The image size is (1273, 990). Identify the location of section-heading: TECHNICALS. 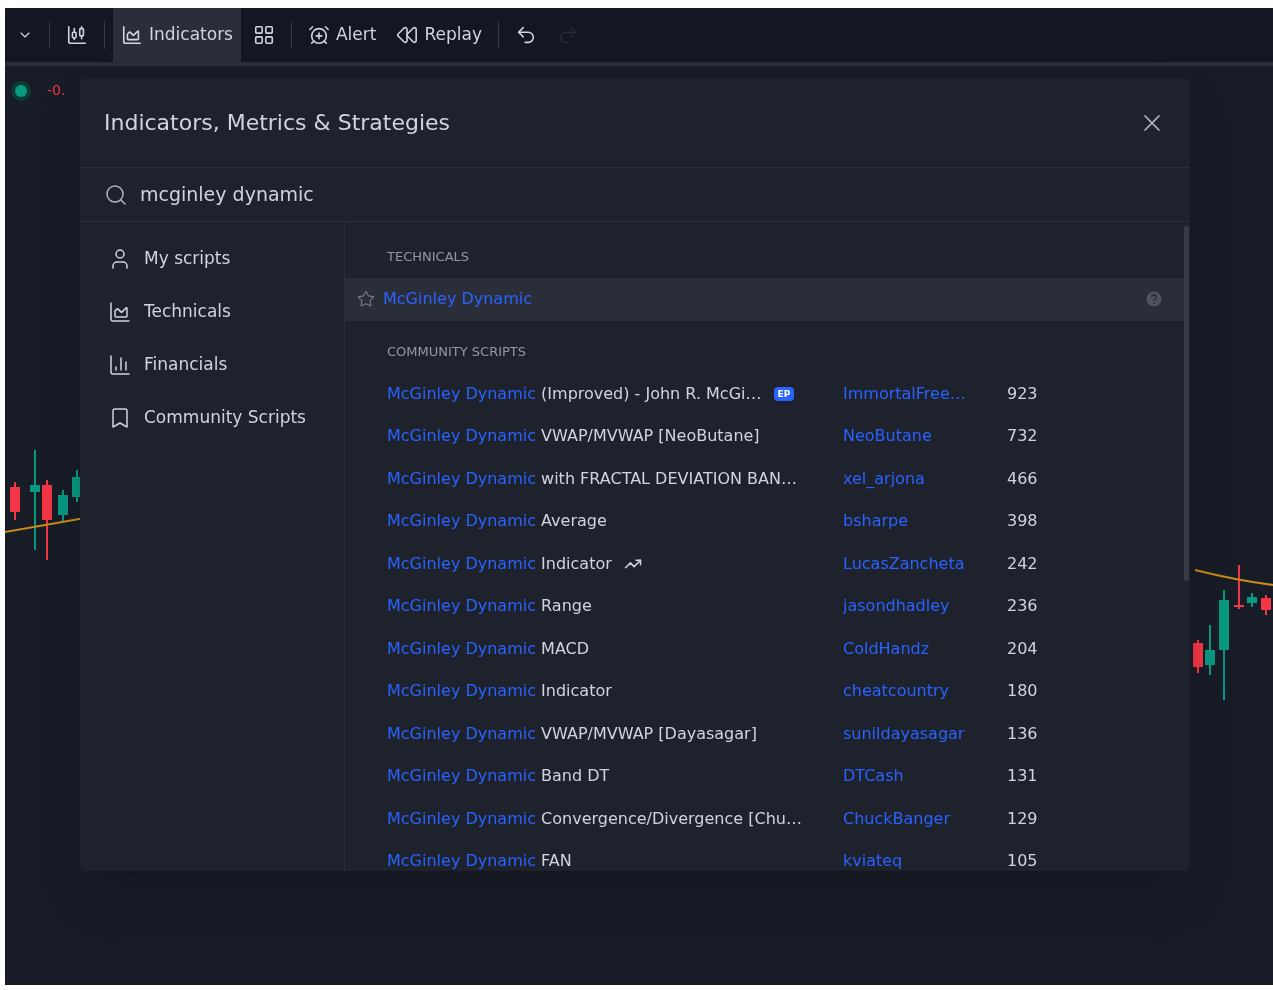
(428, 257).